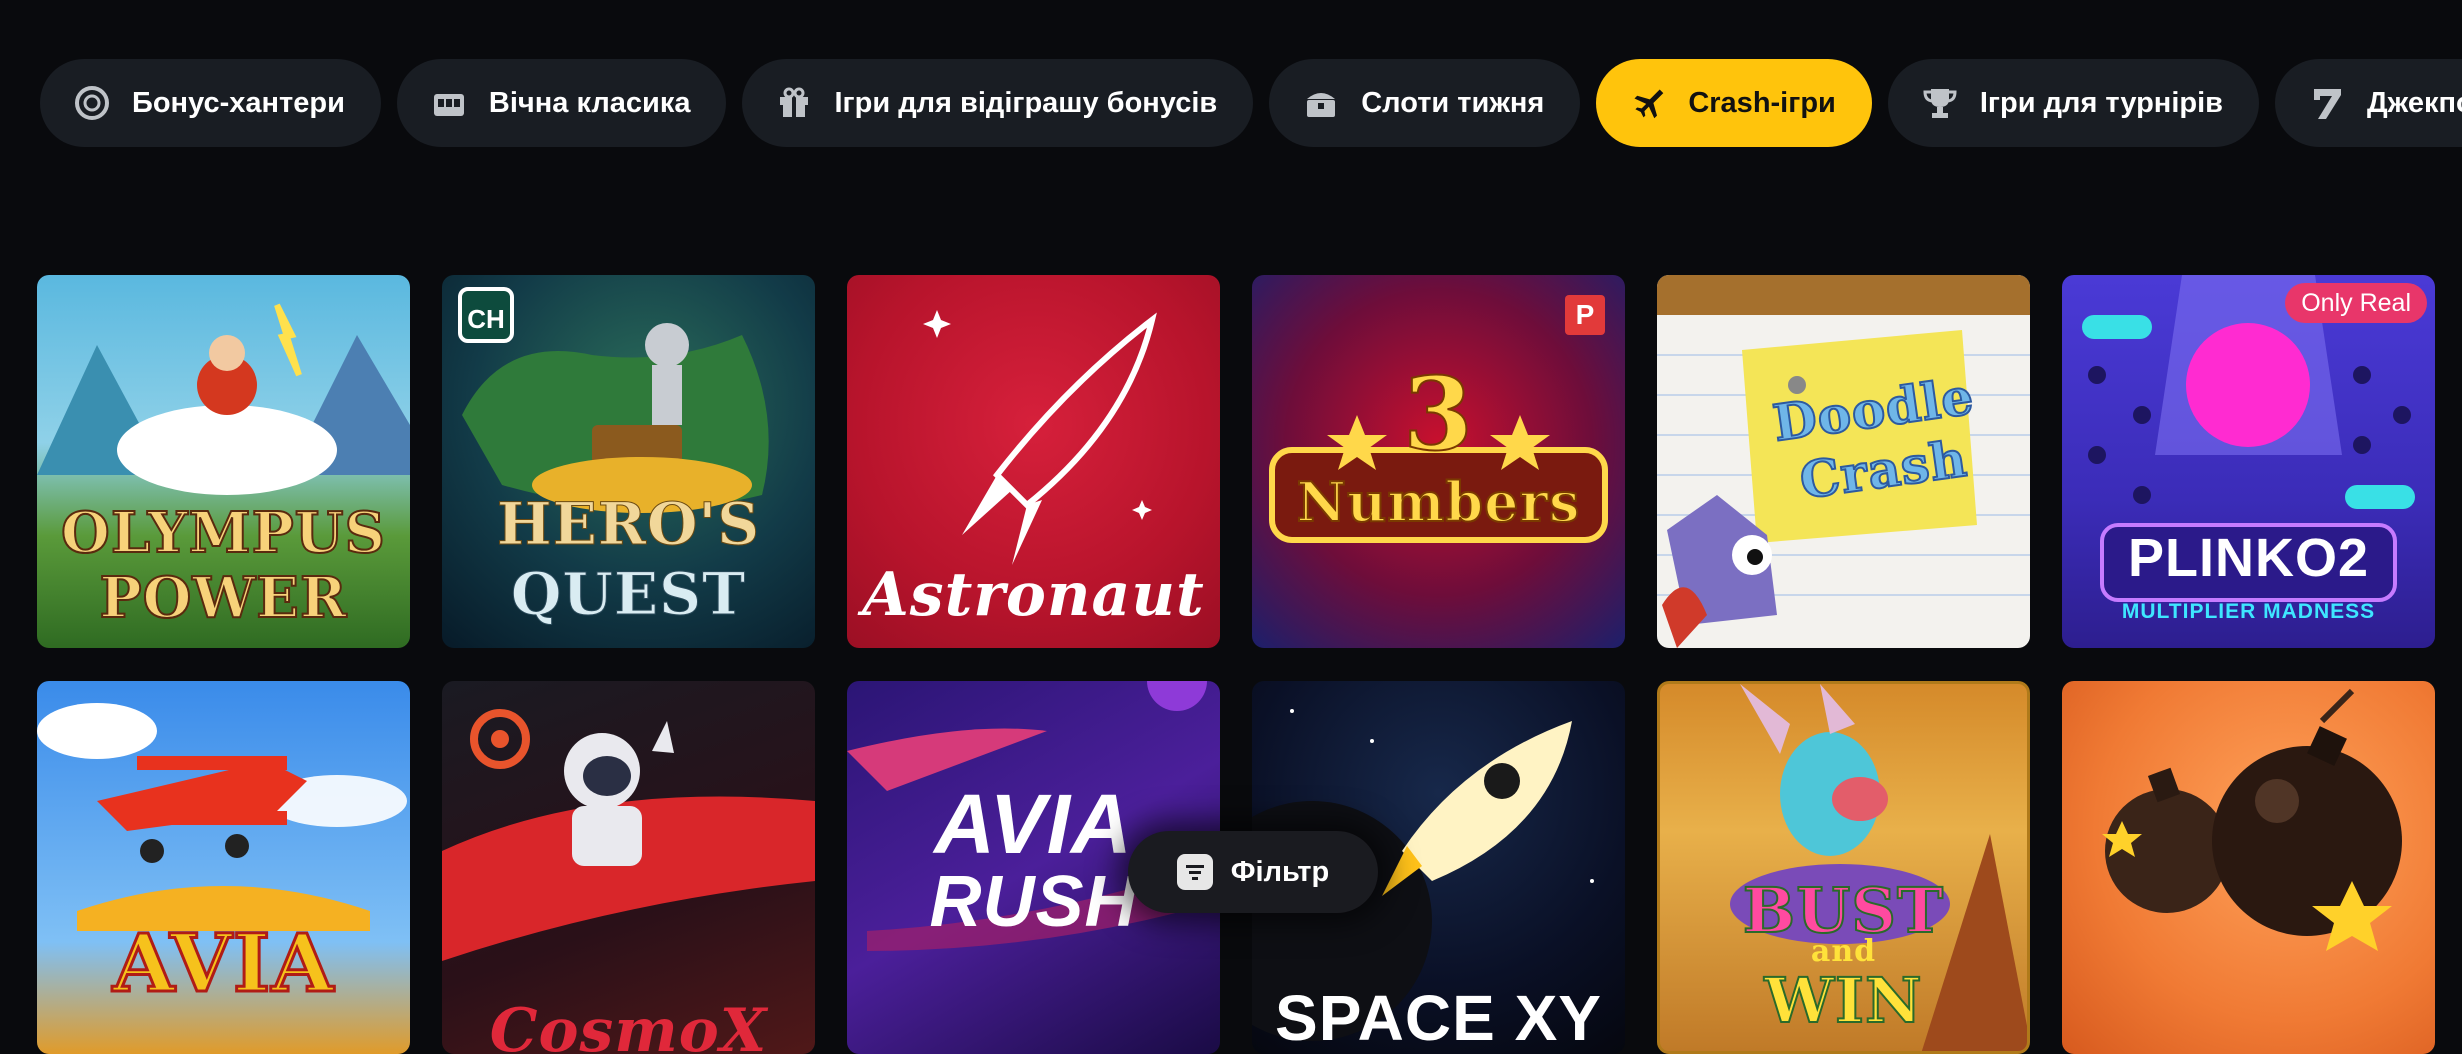  Describe the element at coordinates (1026, 102) in the screenshot. I see `tab-label: Ігри для відіграшу бонусів` at that location.